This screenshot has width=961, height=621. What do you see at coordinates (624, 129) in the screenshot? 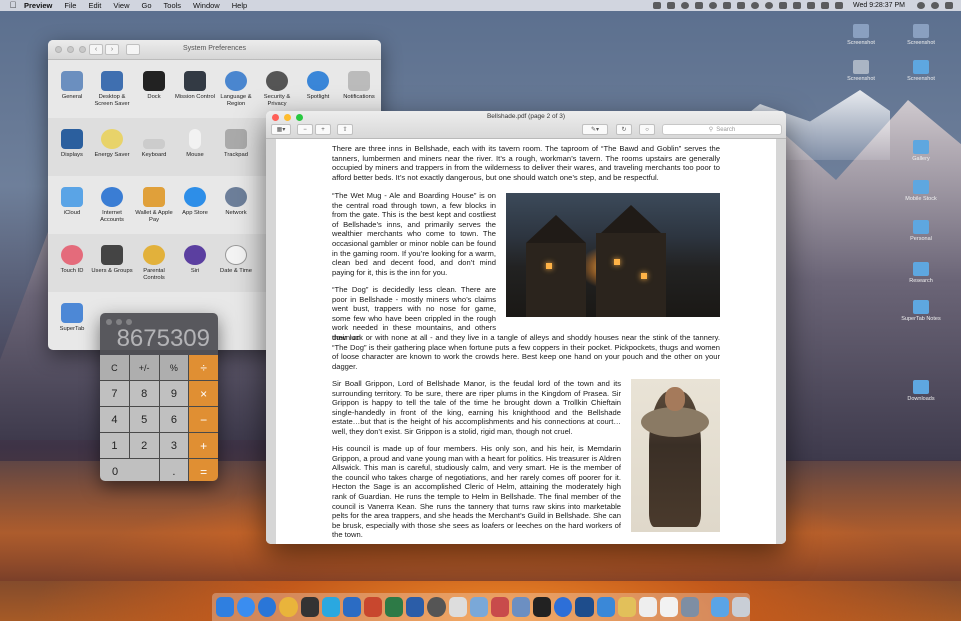
I see `rotate-icon: ↻` at bounding box center [624, 129].